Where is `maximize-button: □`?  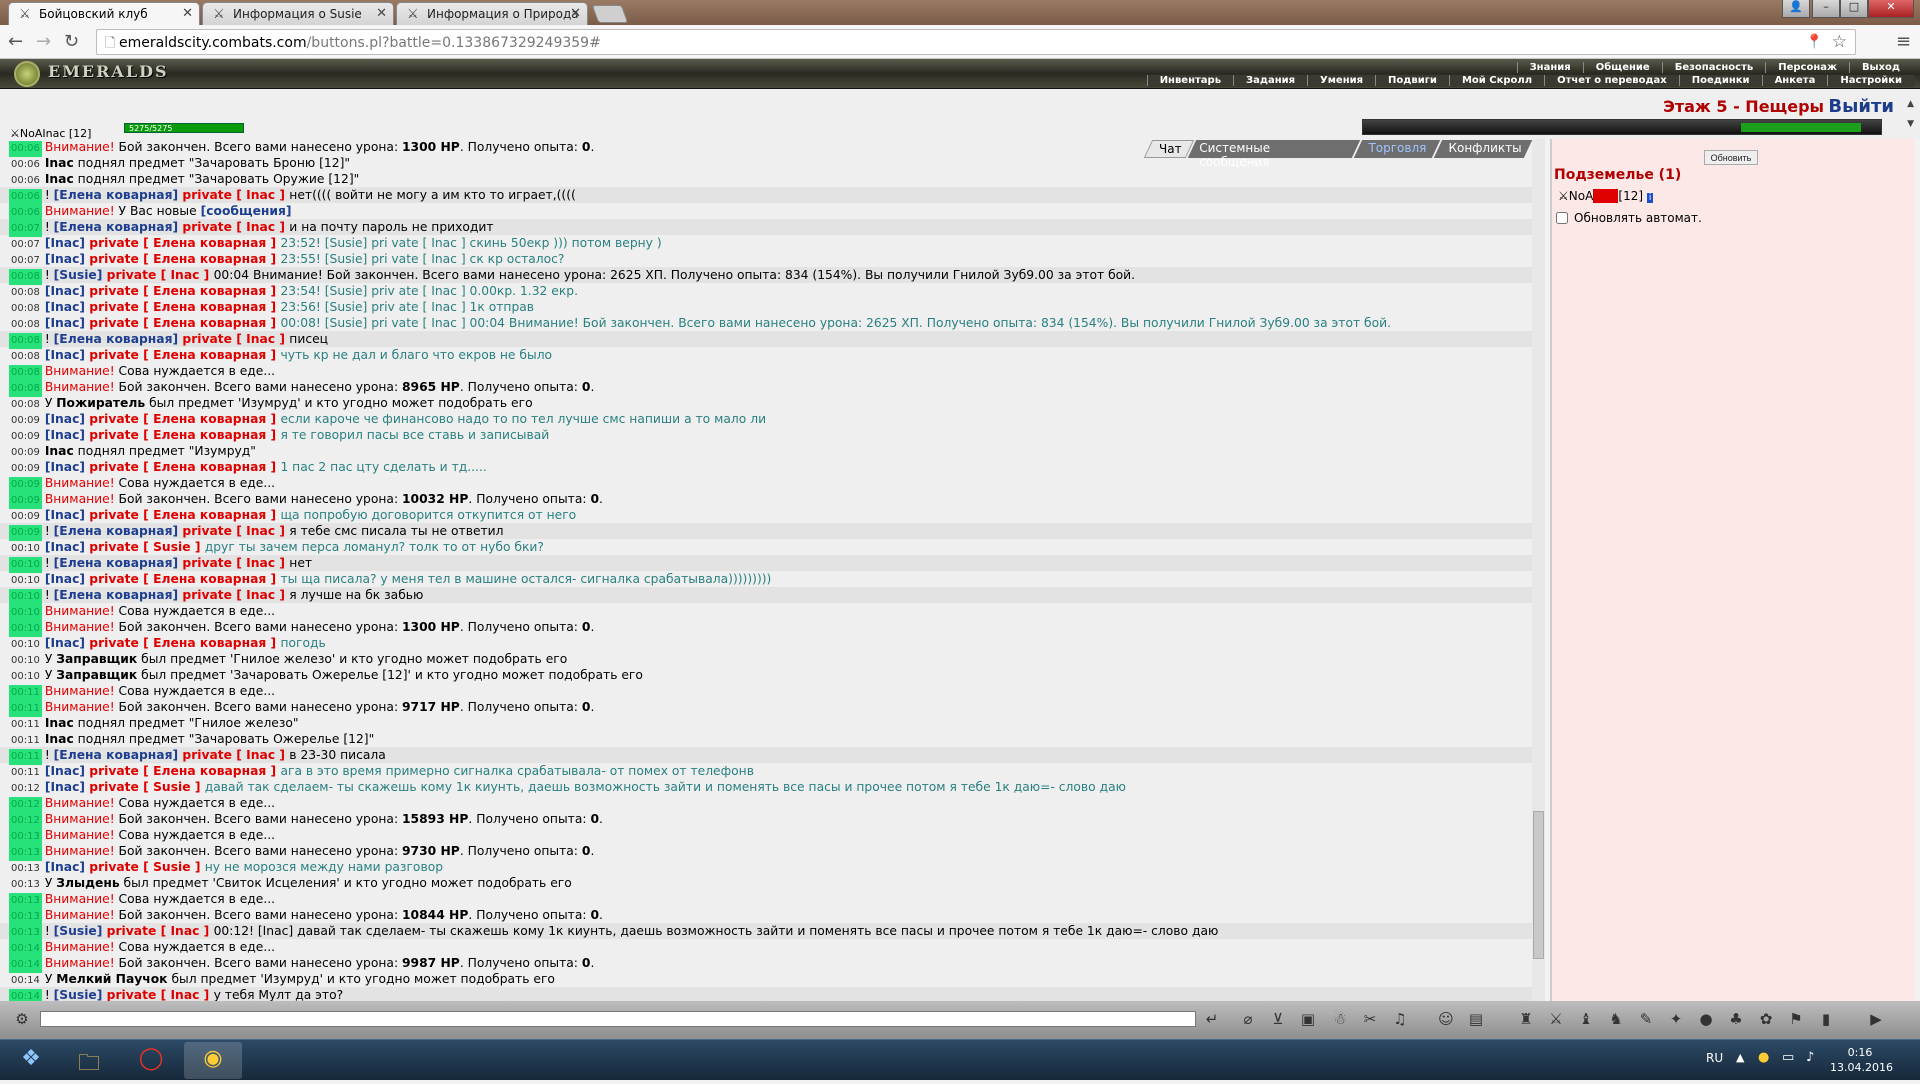 maximize-button: □ is located at coordinates (1854, 9).